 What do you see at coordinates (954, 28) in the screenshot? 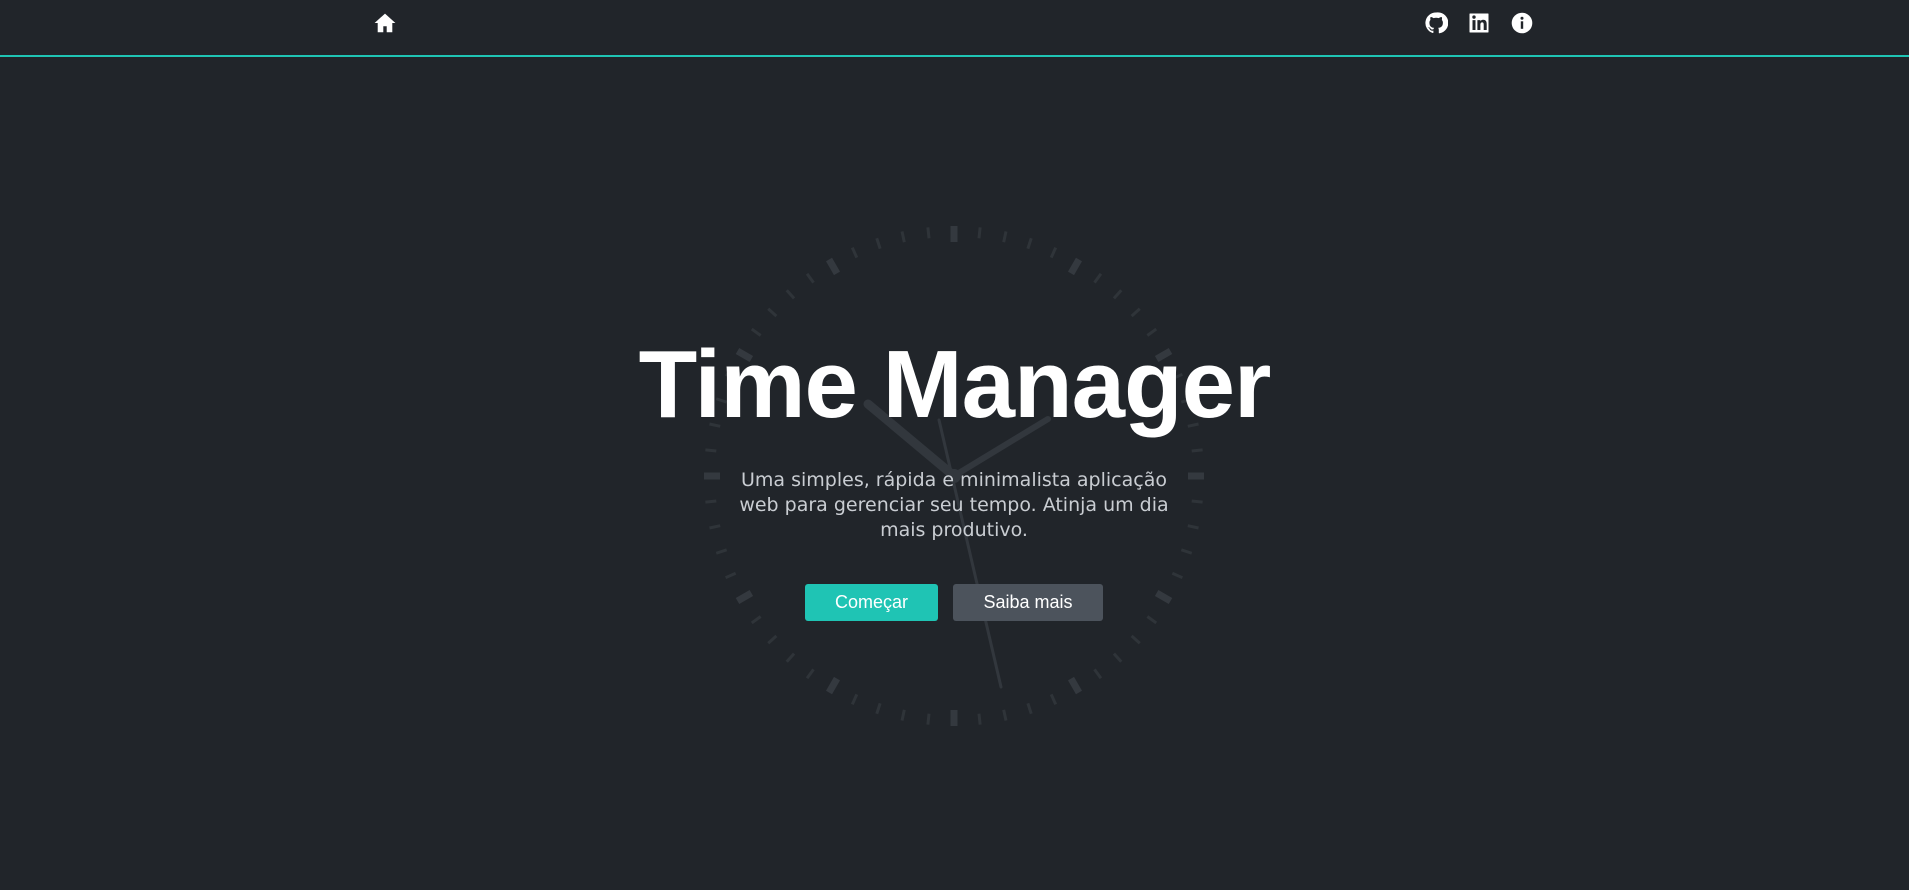
I see `top-navbar` at bounding box center [954, 28].